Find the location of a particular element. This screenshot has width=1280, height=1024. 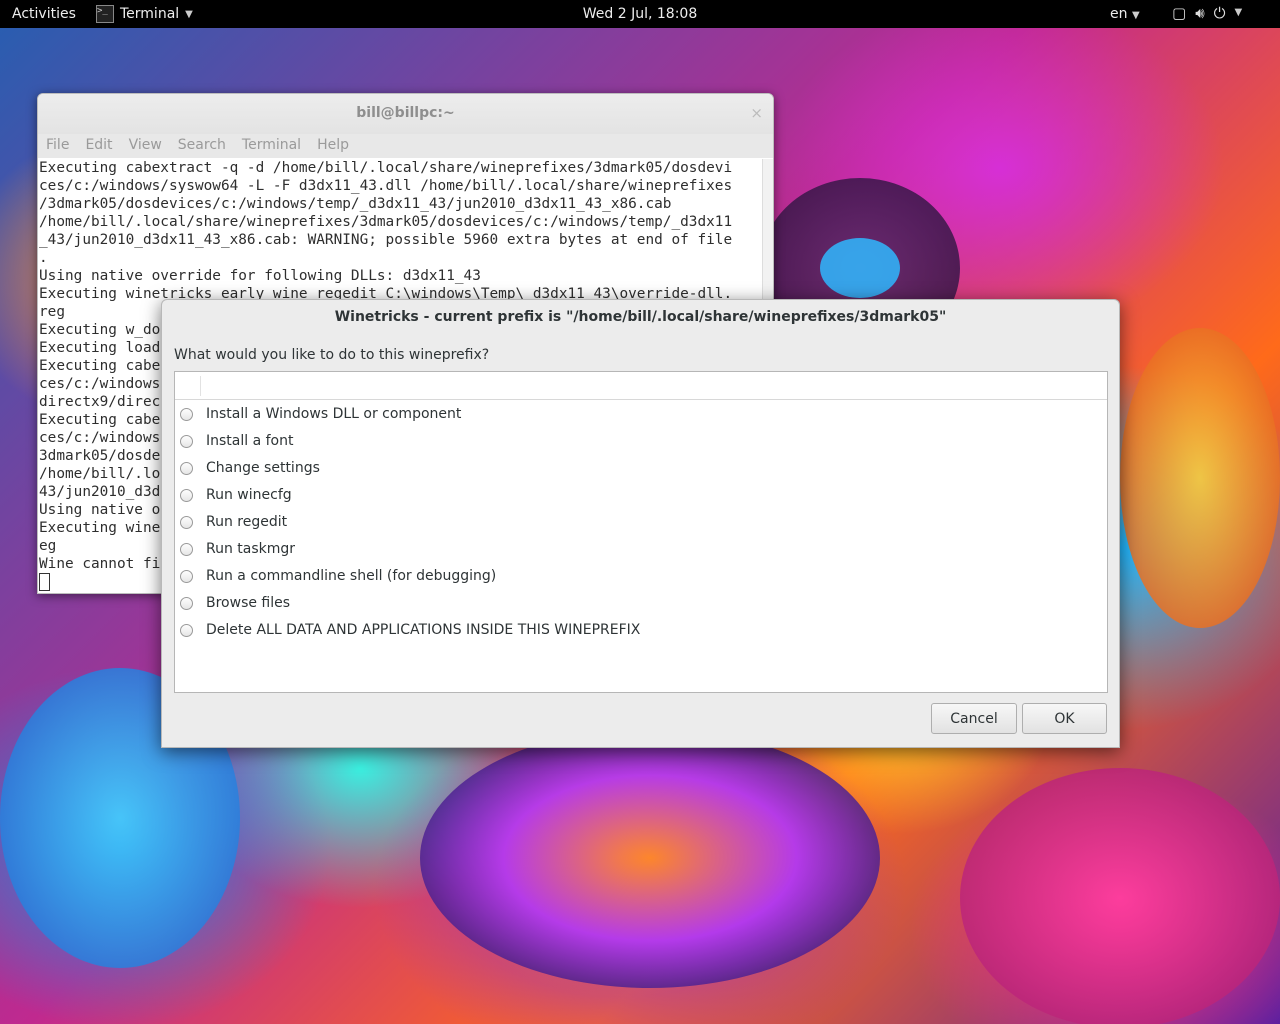

terminal-titlebar: bill@billpc:~ × is located at coordinates (405, 114).